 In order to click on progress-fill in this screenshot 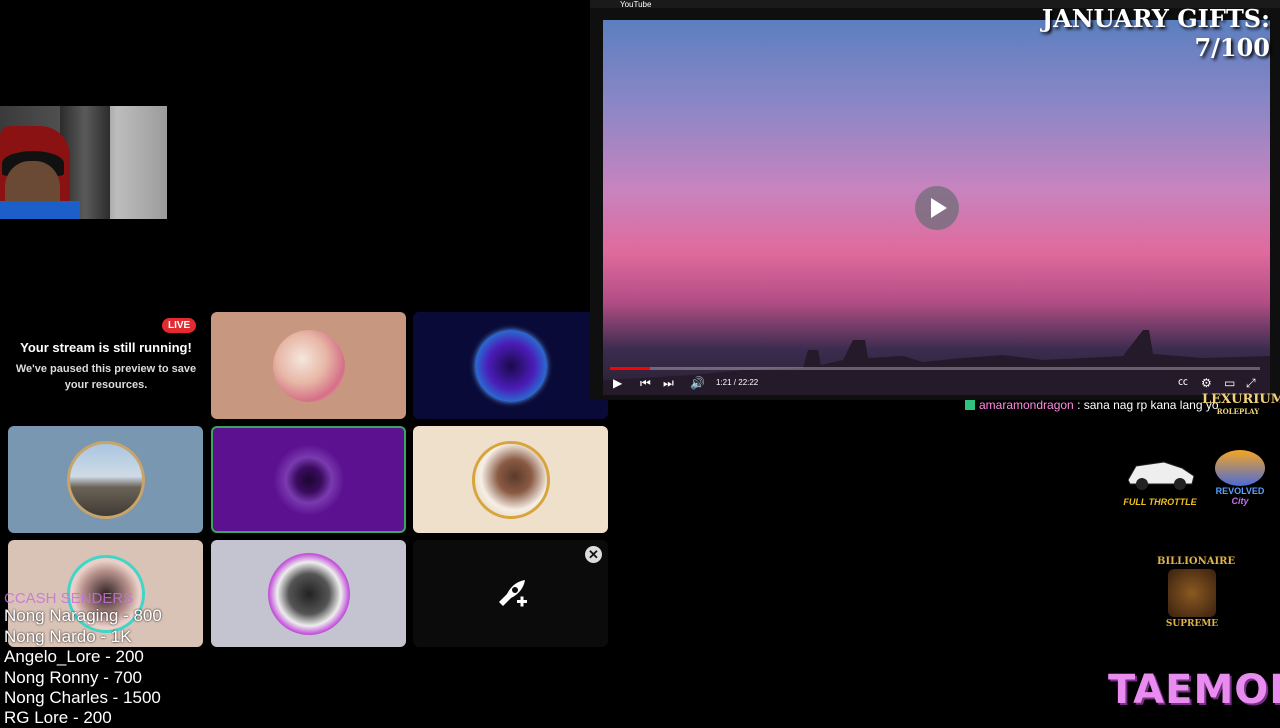, I will do `click(630, 368)`.